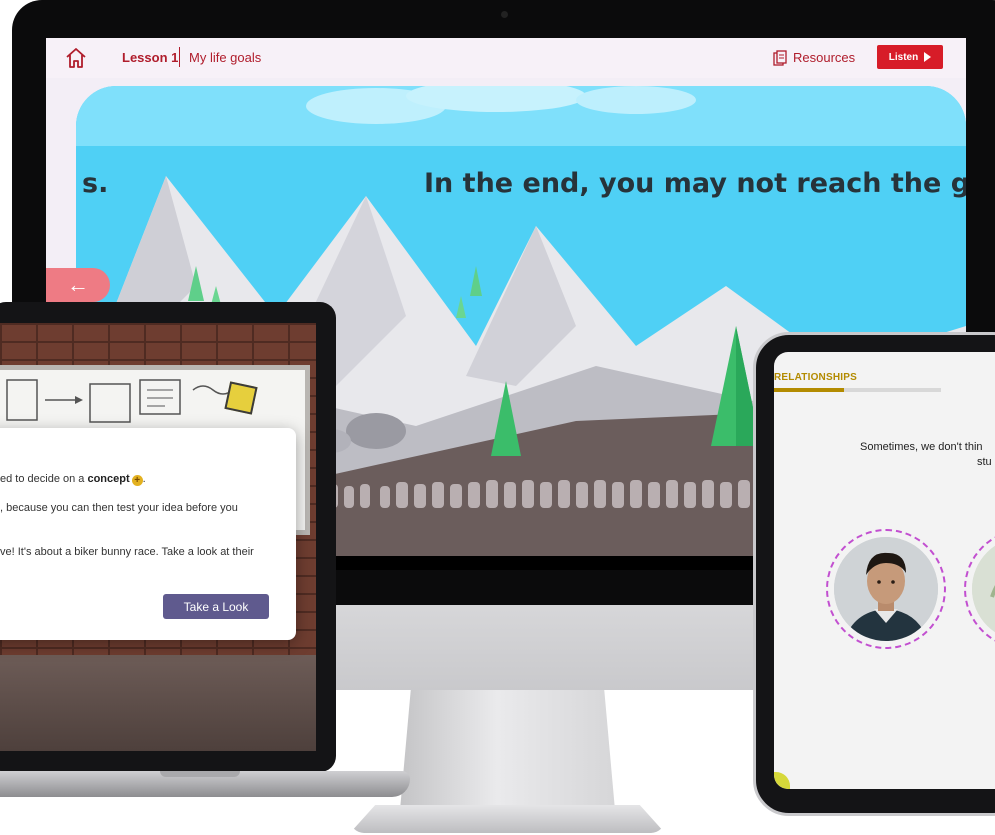  Describe the element at coordinates (504, 14) in the screenshot. I see `camera-icon` at that location.